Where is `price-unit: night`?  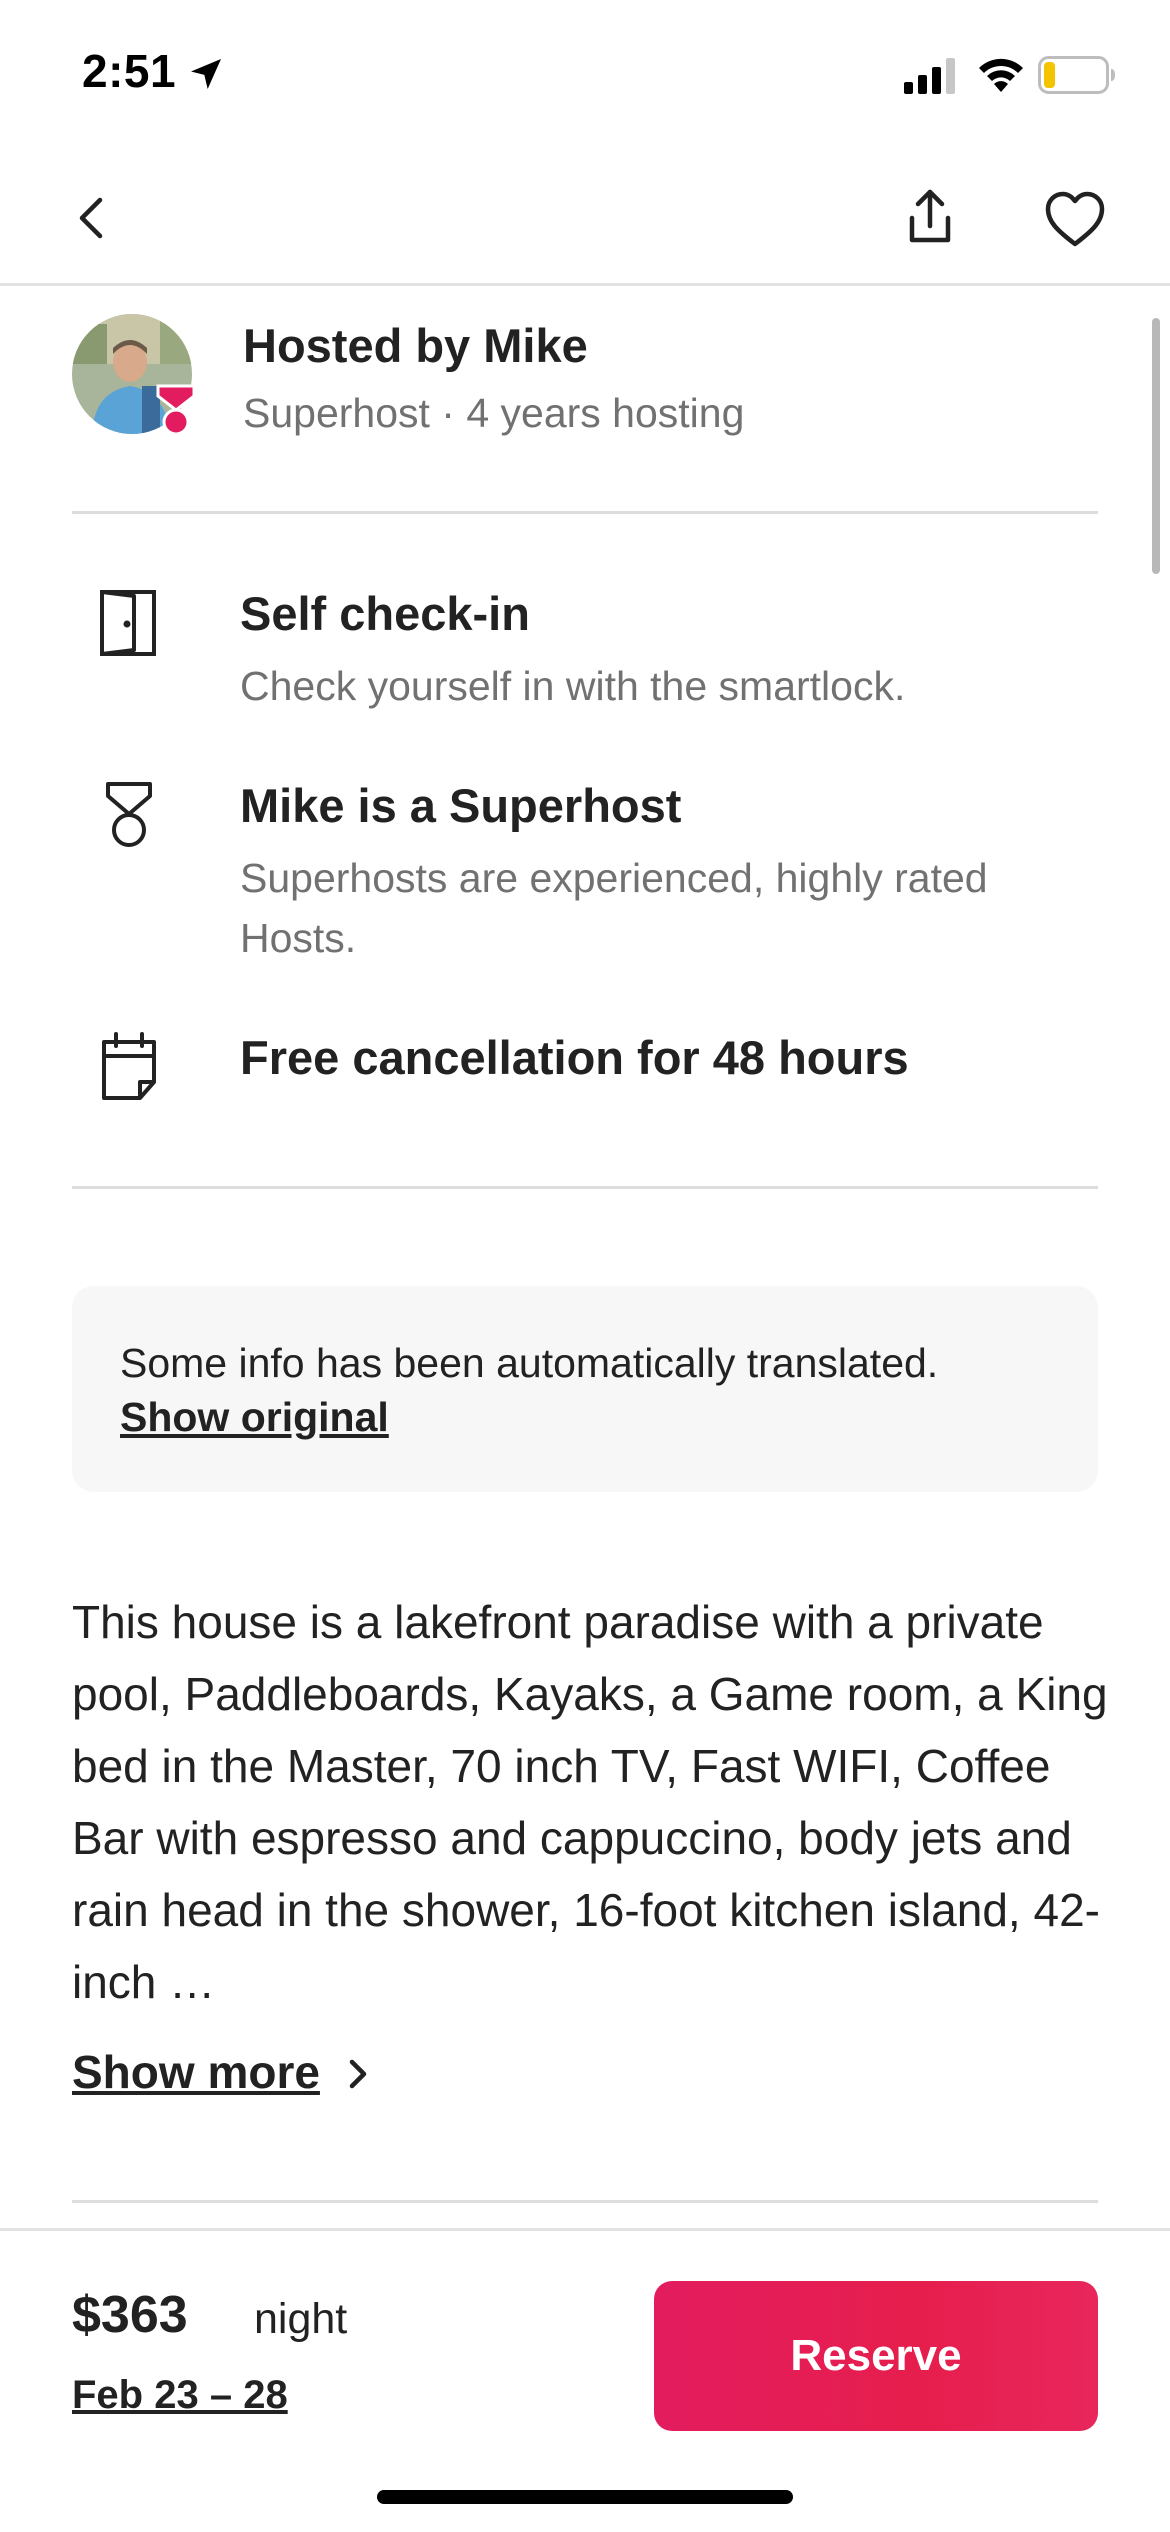
price-unit: night is located at coordinates (301, 2319).